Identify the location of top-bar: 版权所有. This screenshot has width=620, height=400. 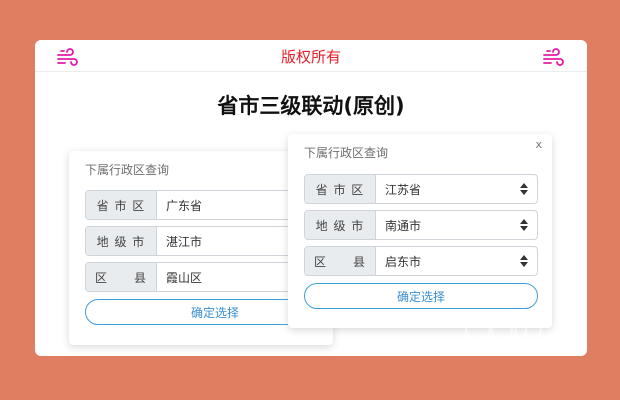
(311, 56).